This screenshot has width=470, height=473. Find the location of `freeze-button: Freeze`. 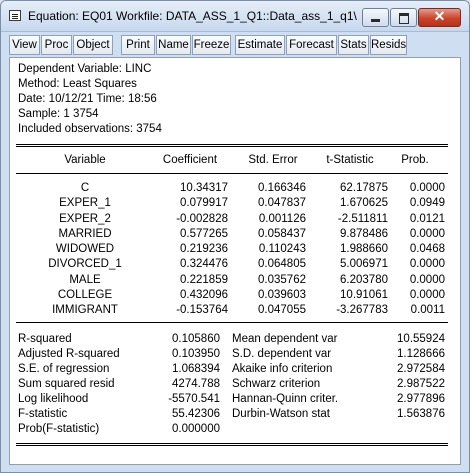

freeze-button: Freeze is located at coordinates (211, 45).